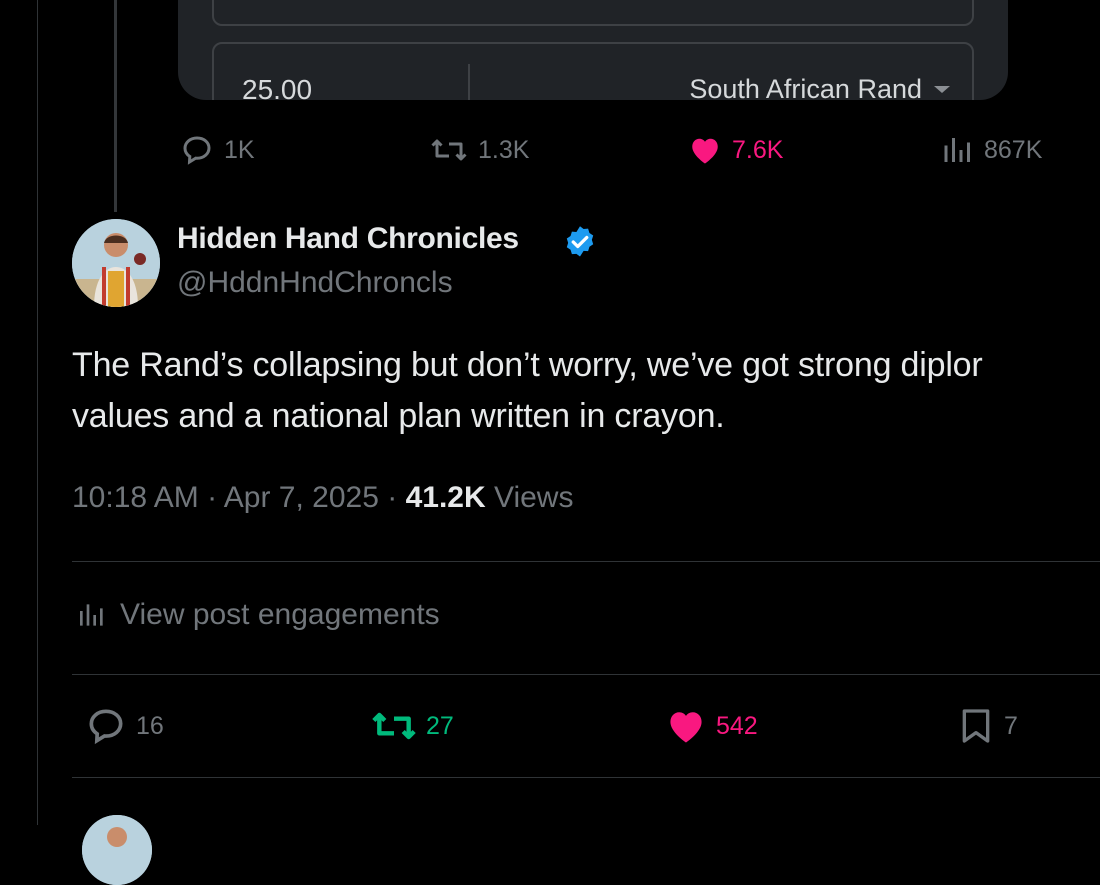 Image resolution: width=1100 pixels, height=885 pixels. I want to click on reply-count: 1K, so click(239, 149).